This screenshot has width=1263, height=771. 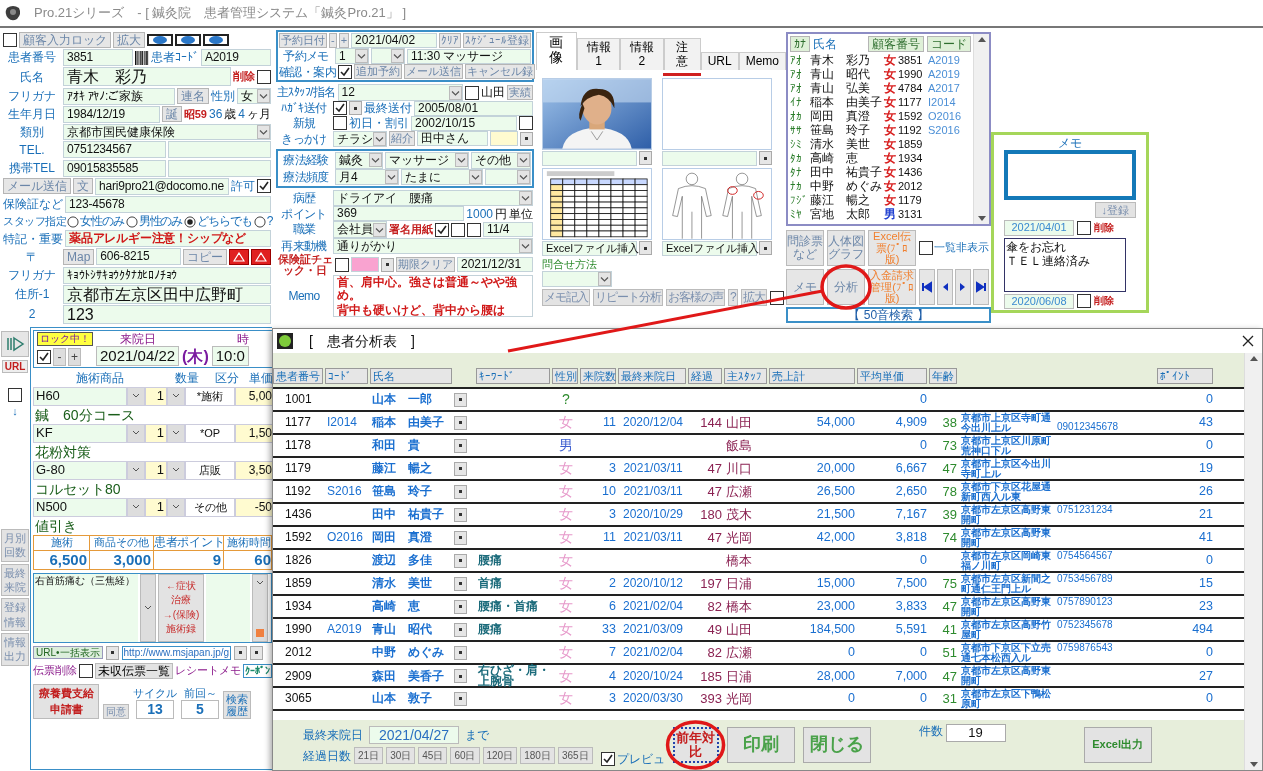 What do you see at coordinates (1253, 561) in the screenshot?
I see `scrollbar` at bounding box center [1253, 561].